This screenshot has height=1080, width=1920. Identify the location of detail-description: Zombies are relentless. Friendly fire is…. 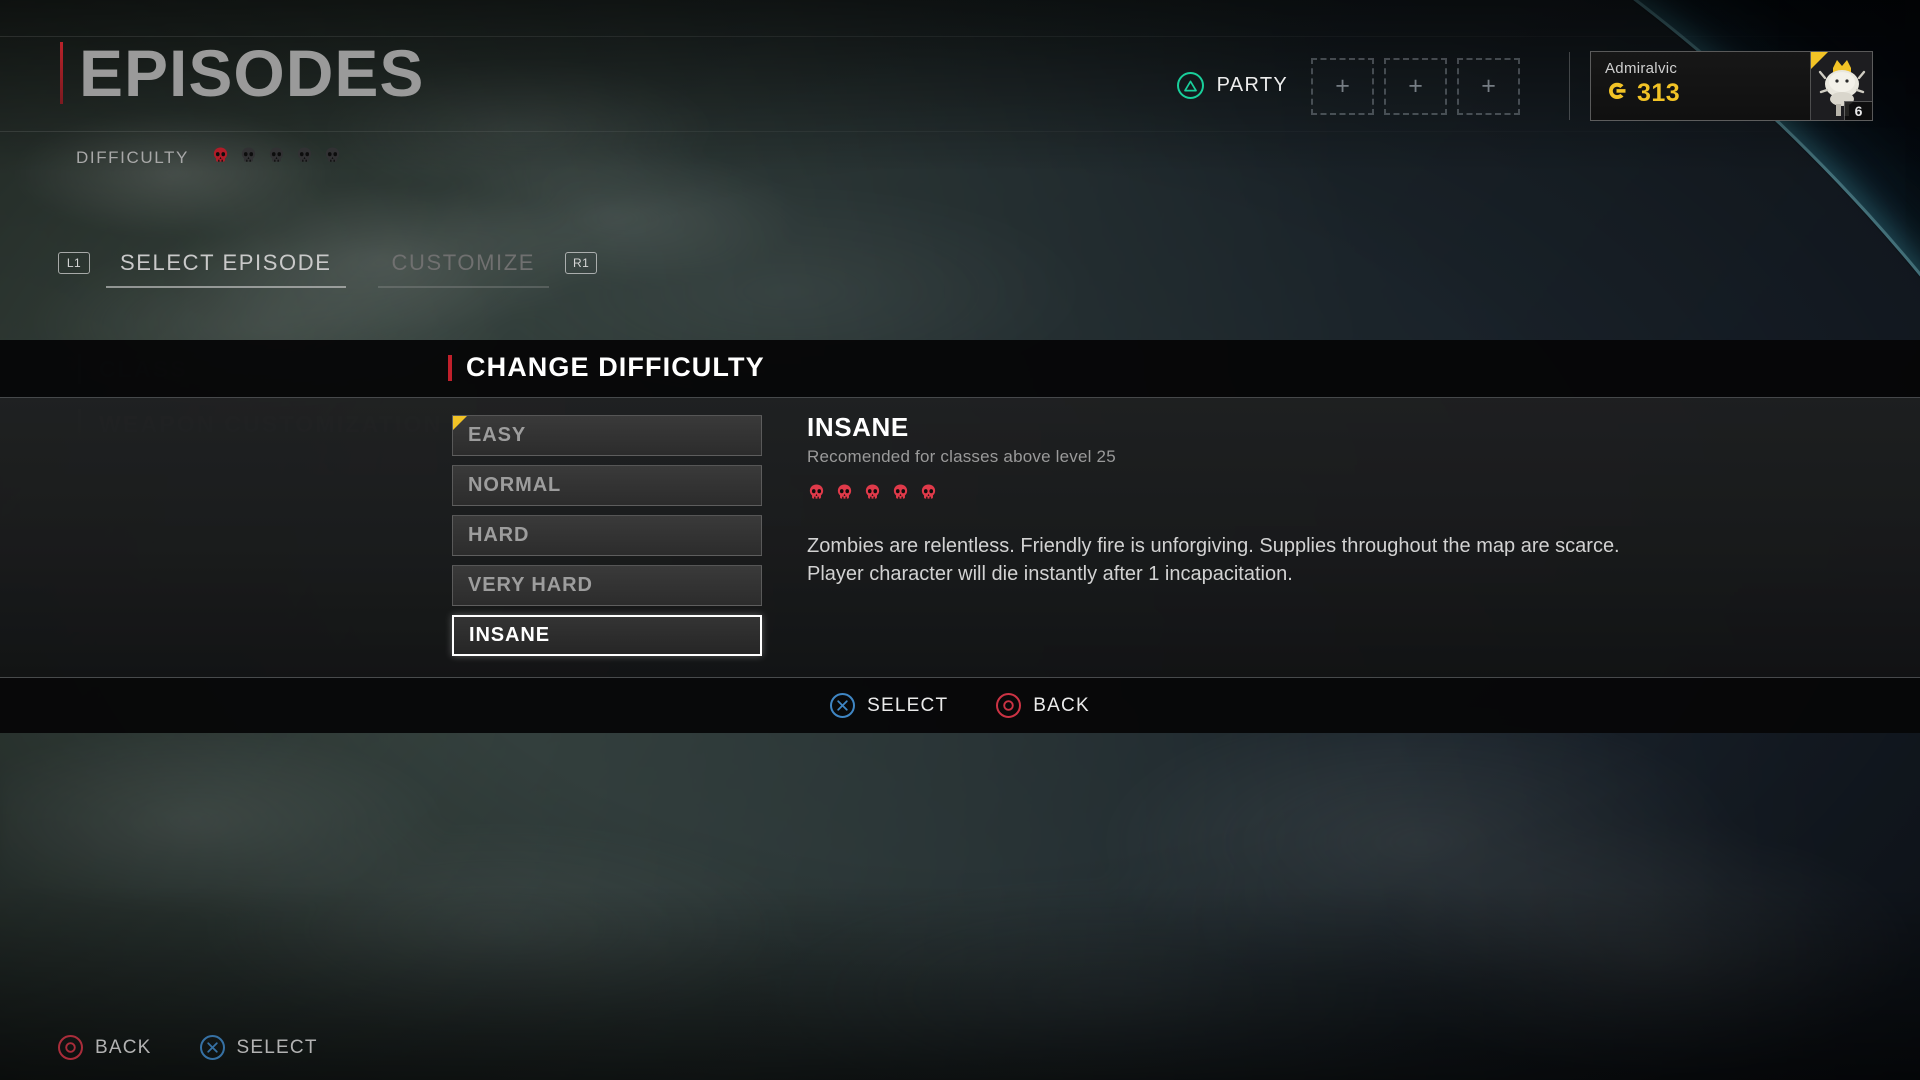
(1213, 560).